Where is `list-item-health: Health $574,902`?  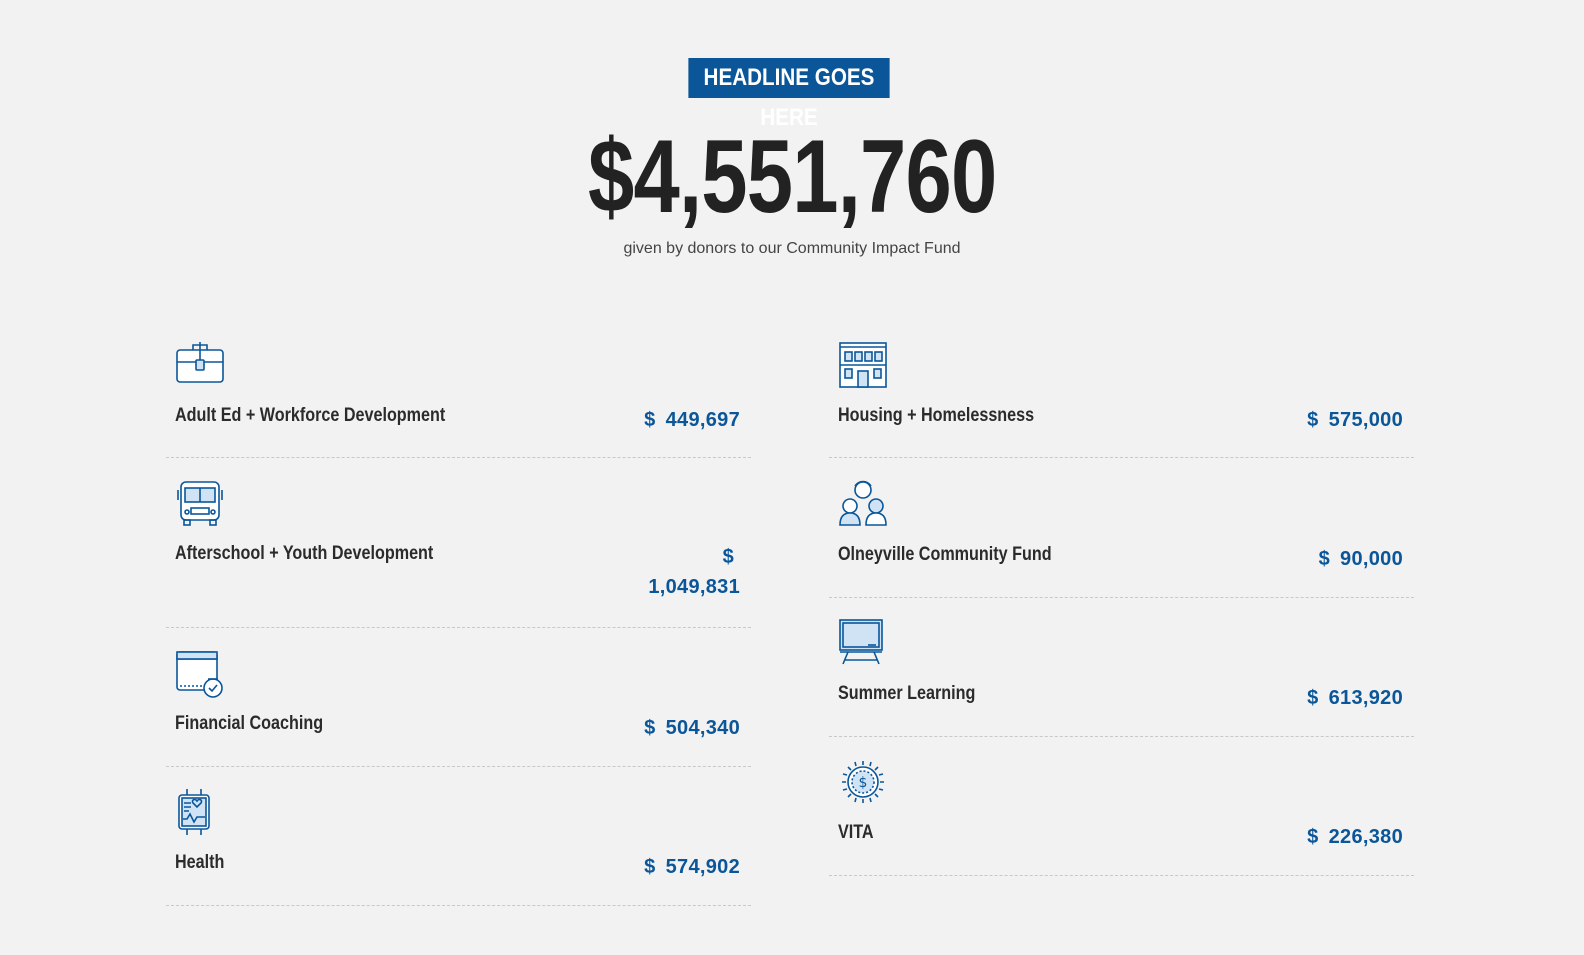 list-item-health: Health $574,902 is located at coordinates (458, 836).